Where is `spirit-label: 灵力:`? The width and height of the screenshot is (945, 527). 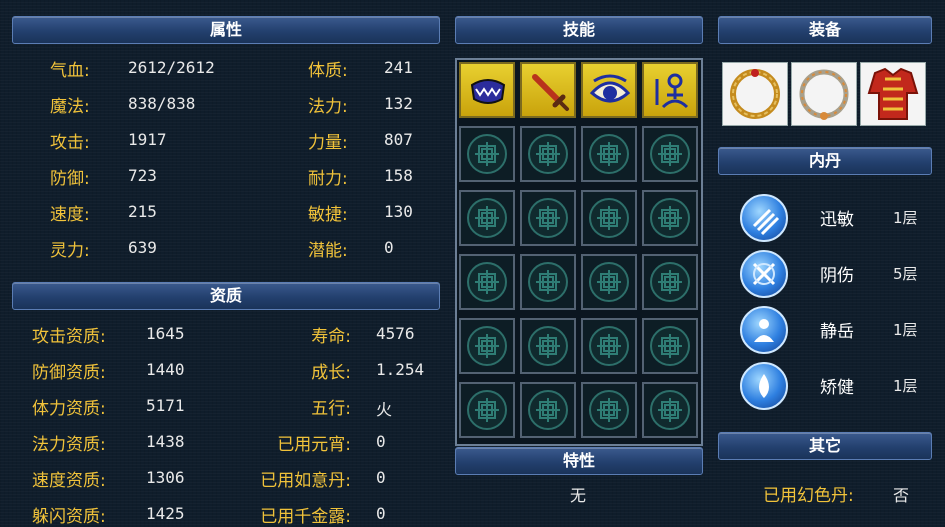 spirit-label: 灵力: is located at coordinates (70, 251).